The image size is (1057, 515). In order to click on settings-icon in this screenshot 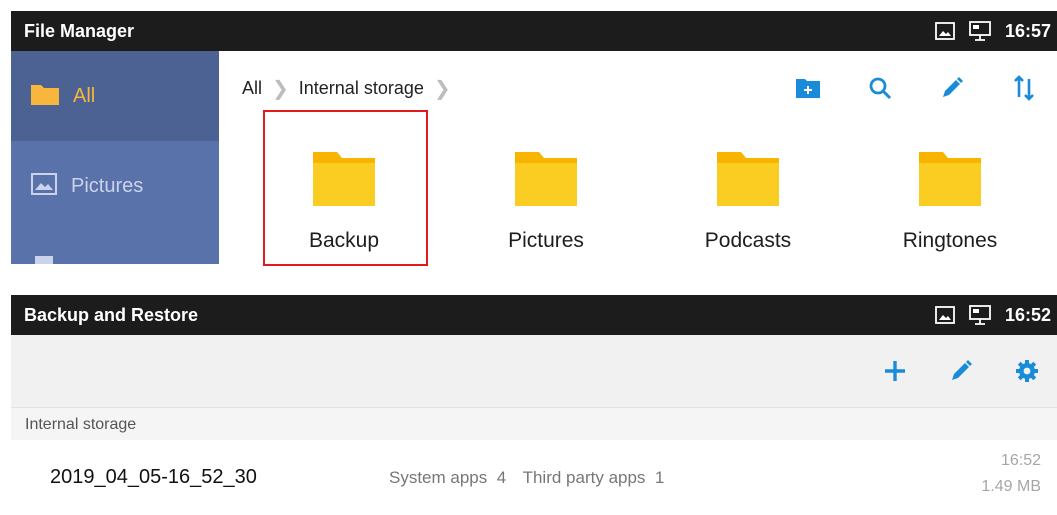, I will do `click(1027, 371)`.